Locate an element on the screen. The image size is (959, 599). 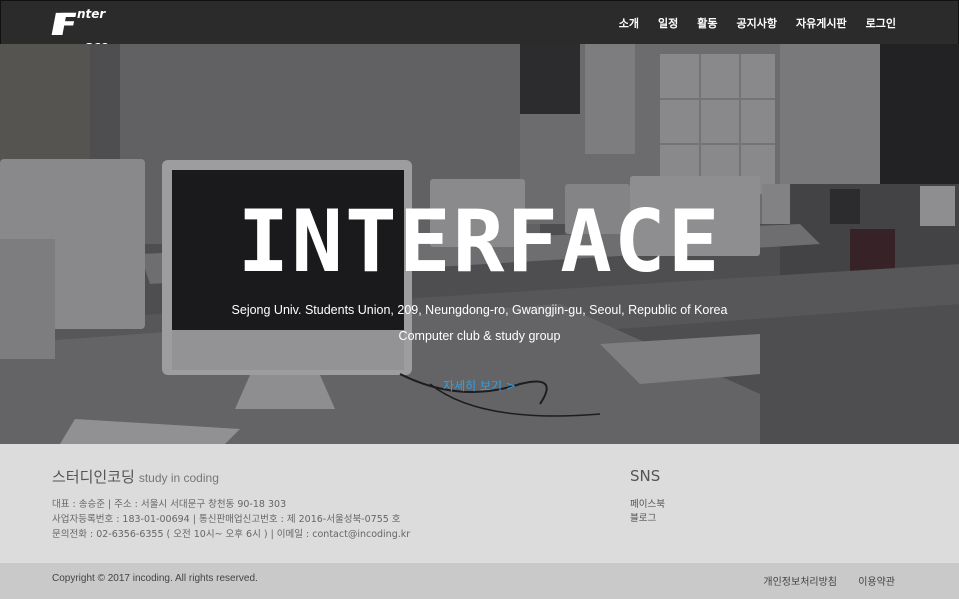
footer-brand-name: 스터디인코딩 is located at coordinates (93, 477).